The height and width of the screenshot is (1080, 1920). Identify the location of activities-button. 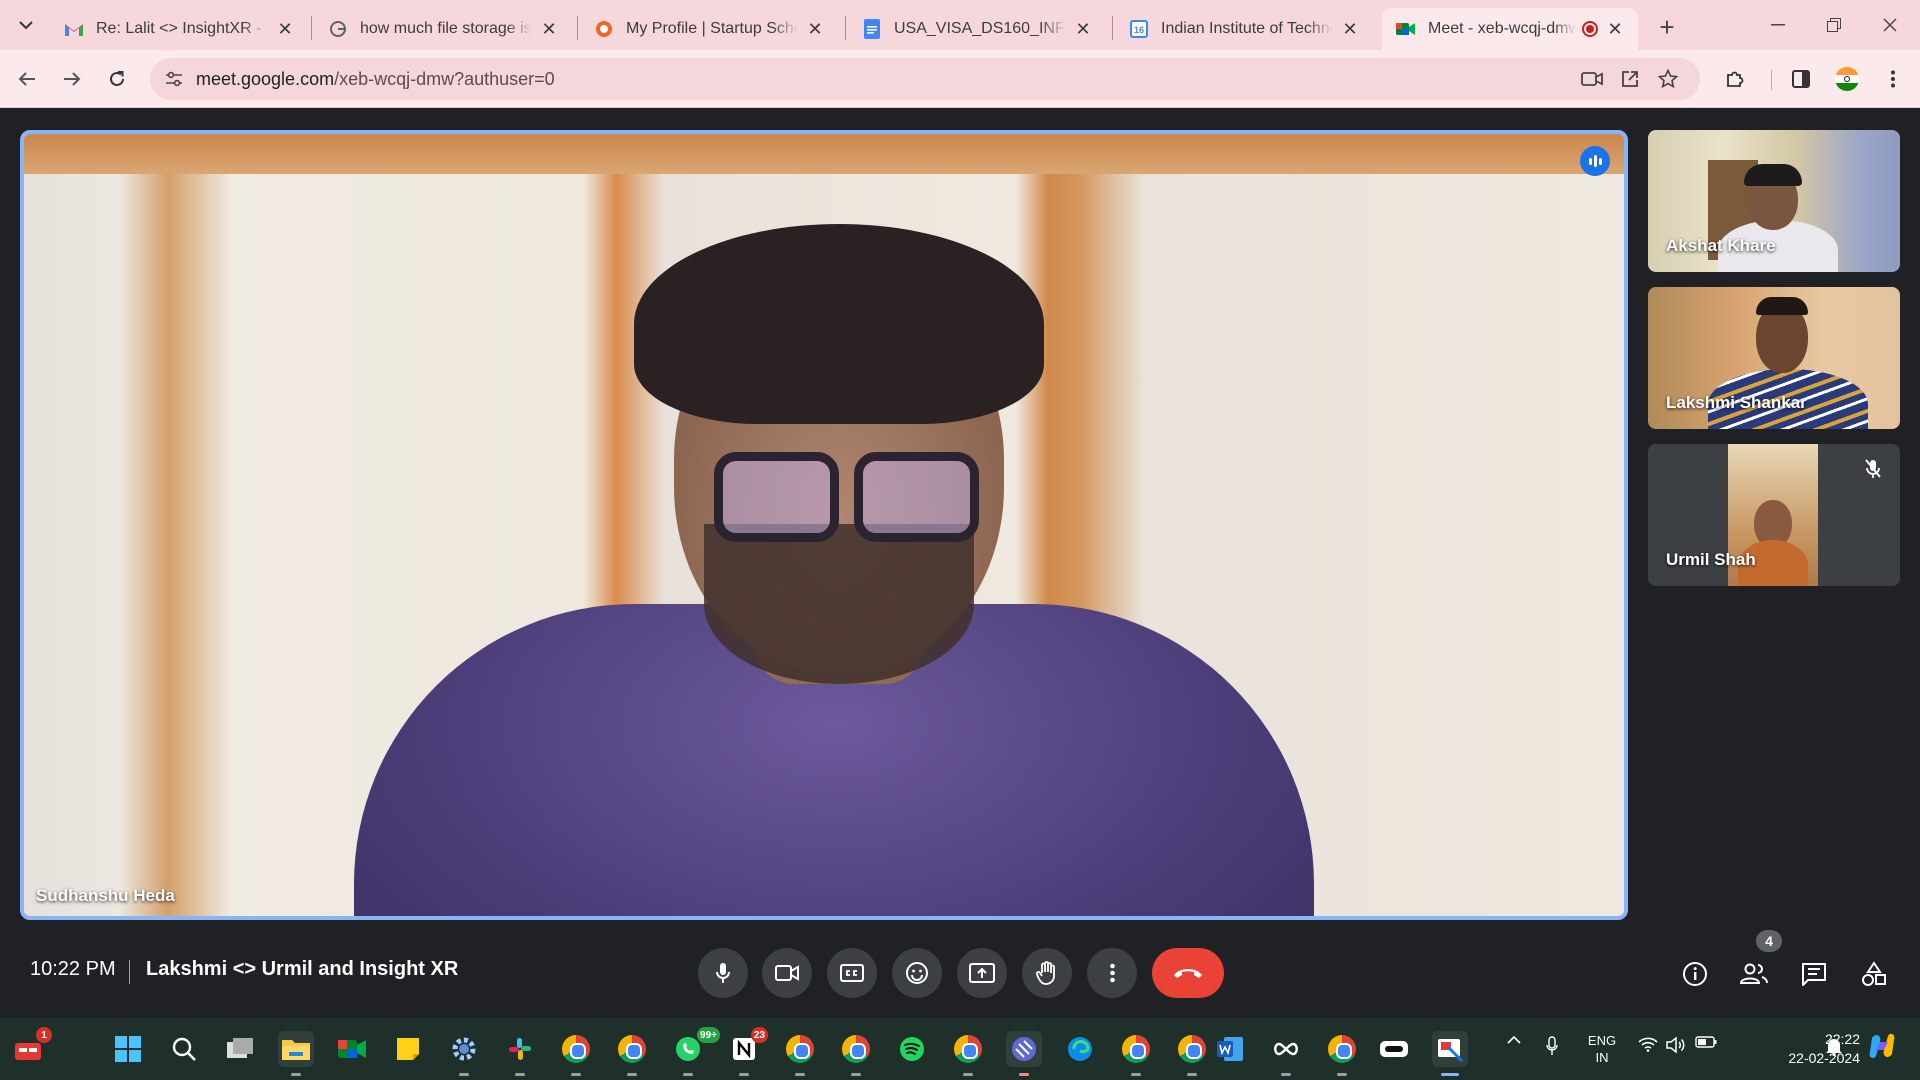
(1874, 974).